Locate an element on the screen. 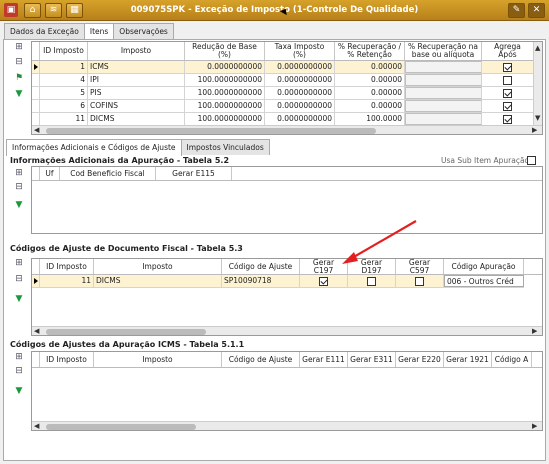  col-codigo-apuracao: Código Apuração is located at coordinates (484, 266).